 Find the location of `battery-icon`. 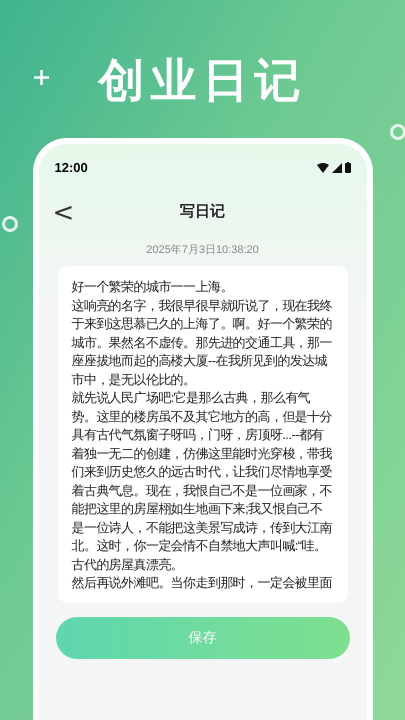

battery-icon is located at coordinates (347, 168).